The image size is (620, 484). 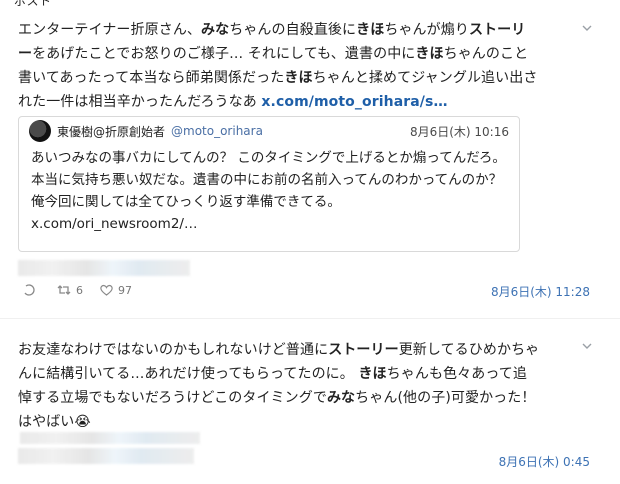 I want to click on reply-button, so click(x=31, y=290).